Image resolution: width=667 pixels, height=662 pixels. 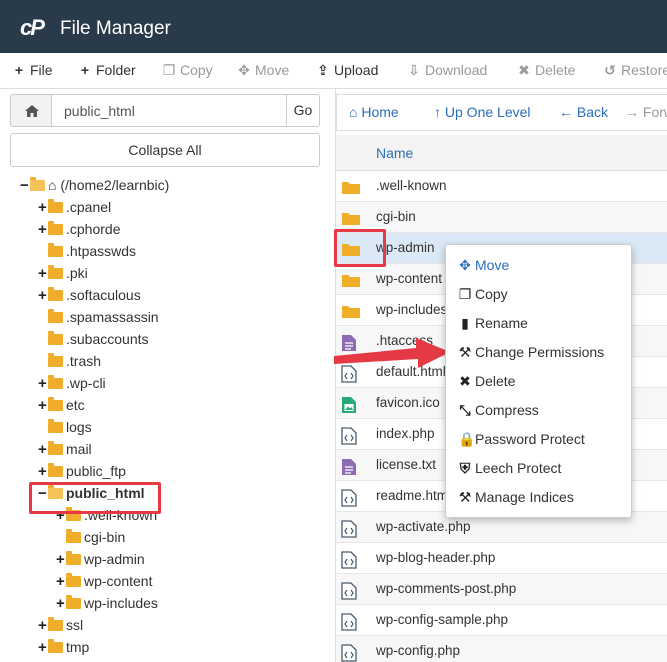 What do you see at coordinates (465, 352) in the screenshot?
I see `key-icon: ⚒` at bounding box center [465, 352].